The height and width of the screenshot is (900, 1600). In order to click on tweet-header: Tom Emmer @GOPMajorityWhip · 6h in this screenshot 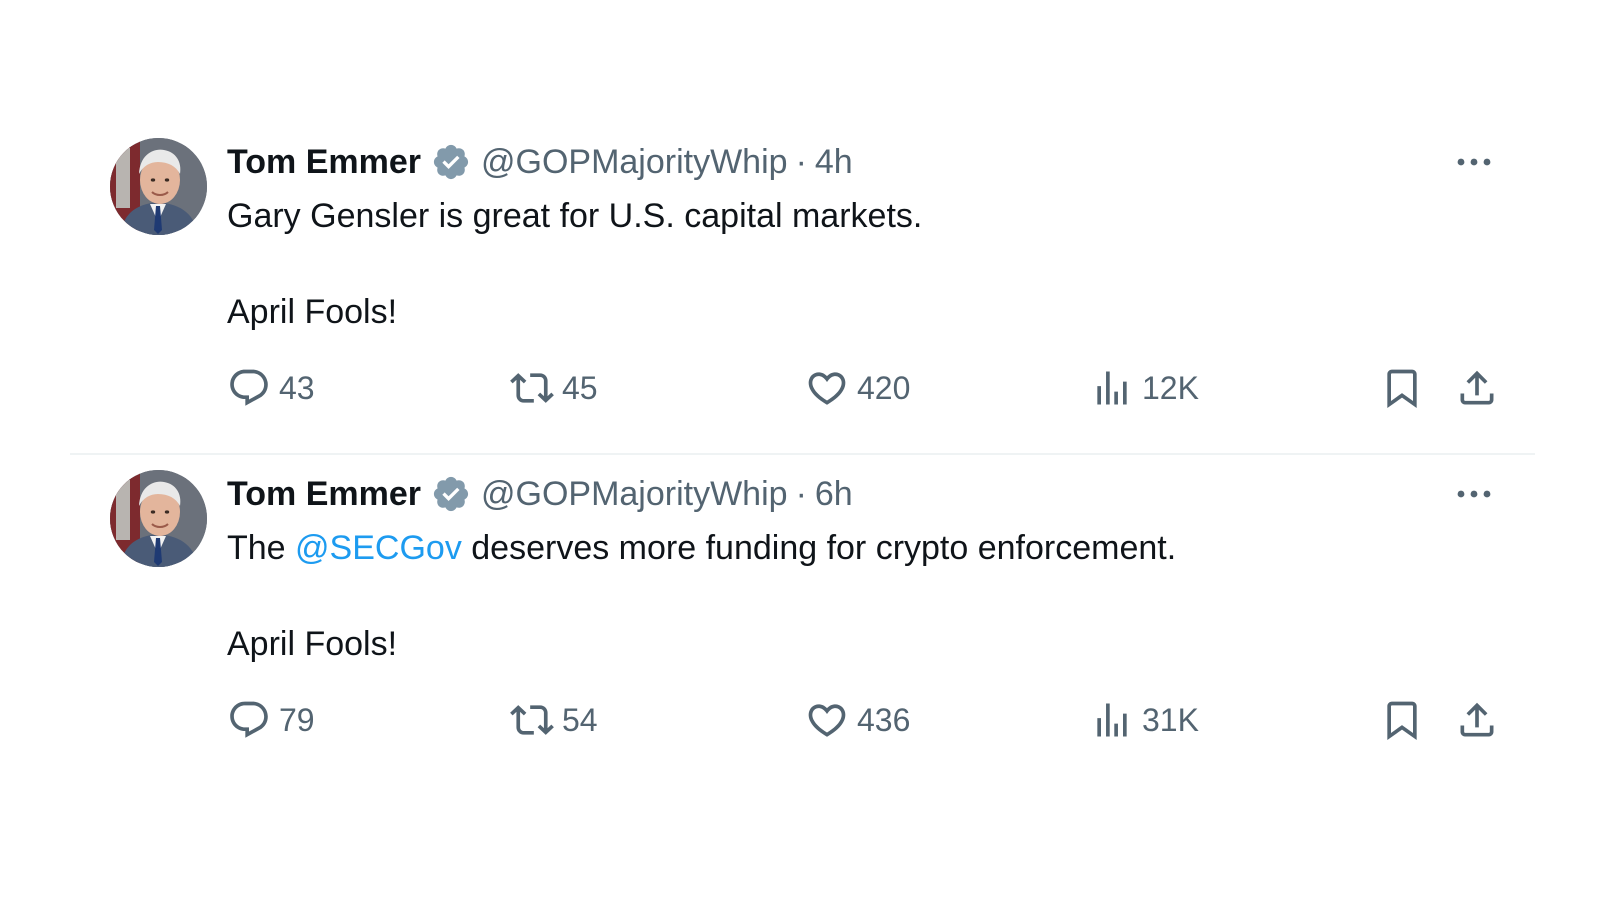, I will do `click(540, 494)`.